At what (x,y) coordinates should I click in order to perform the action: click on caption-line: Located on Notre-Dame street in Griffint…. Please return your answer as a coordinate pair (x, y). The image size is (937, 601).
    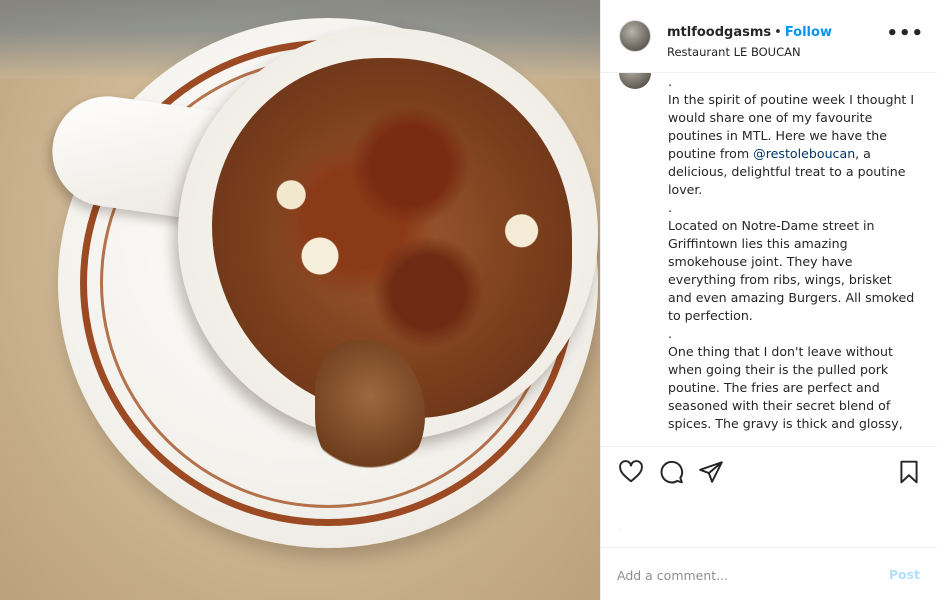
    Looking at the image, I should click on (791, 270).